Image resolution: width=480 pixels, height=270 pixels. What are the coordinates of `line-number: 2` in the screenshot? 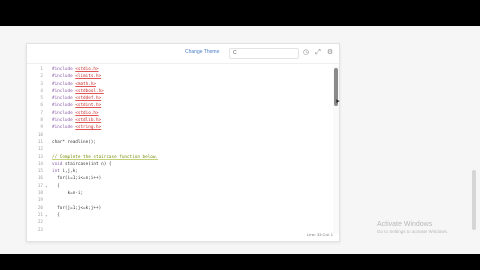 It's located at (41, 77).